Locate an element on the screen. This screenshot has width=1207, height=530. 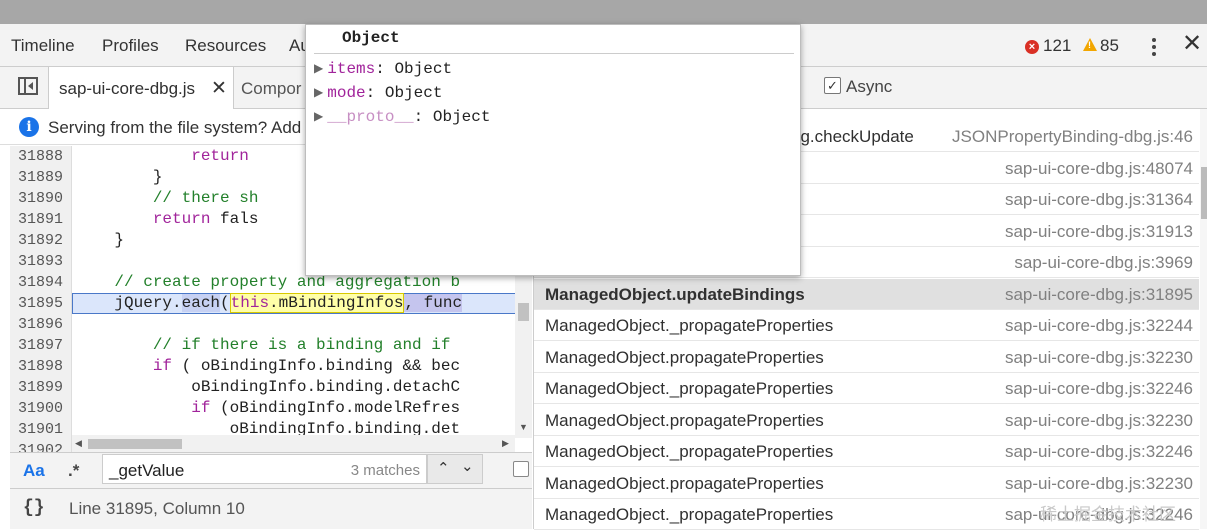
warning-count: 85 is located at coordinates (1109, 45).